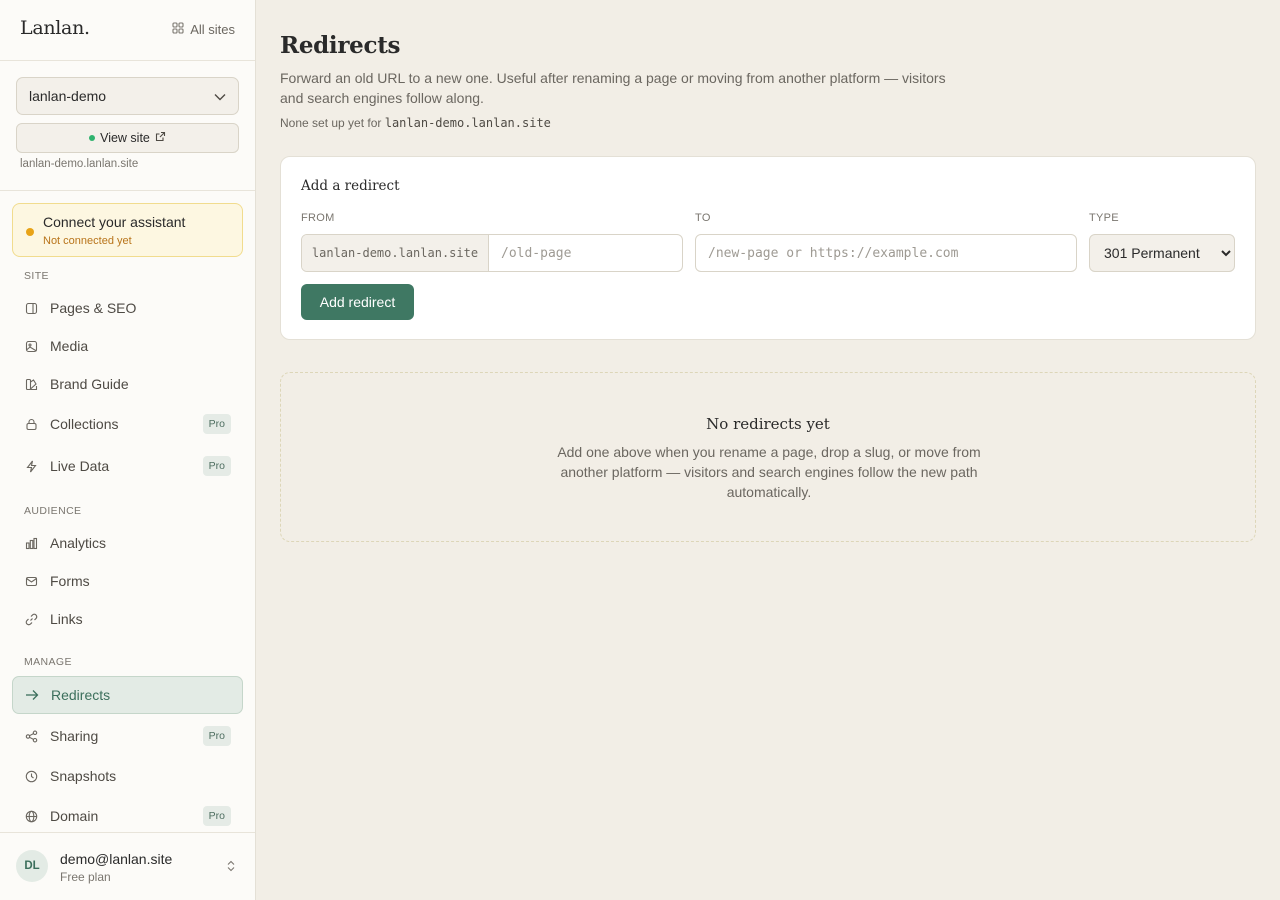 This screenshot has width=1280, height=900. I want to click on chevron-down-icon, so click(220, 96).